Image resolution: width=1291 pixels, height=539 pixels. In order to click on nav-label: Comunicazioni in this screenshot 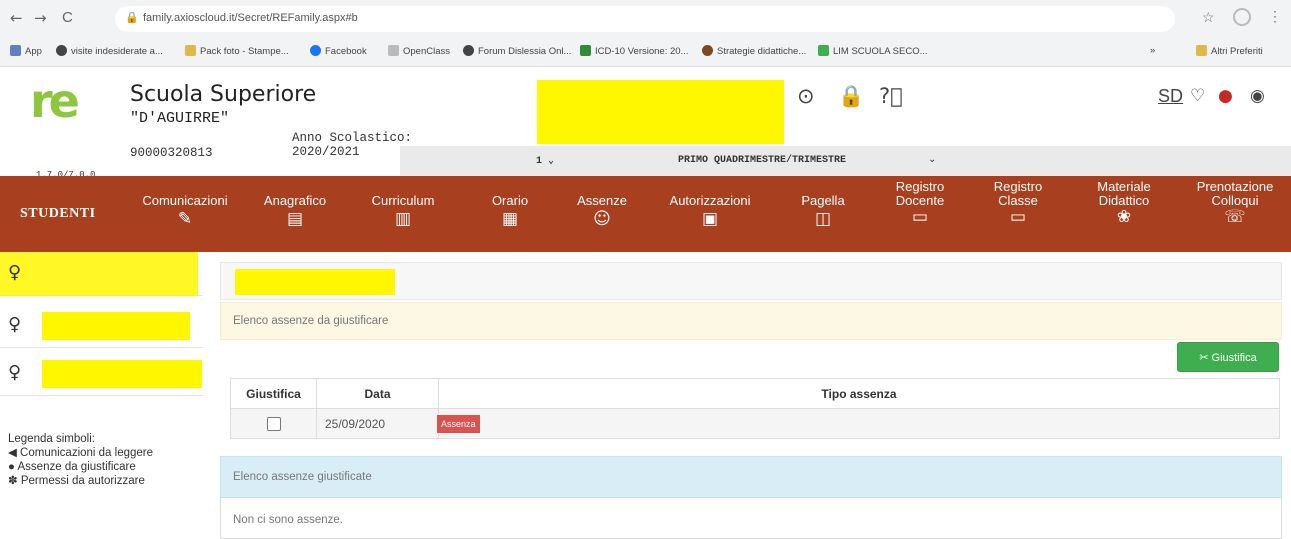, I will do `click(185, 200)`.